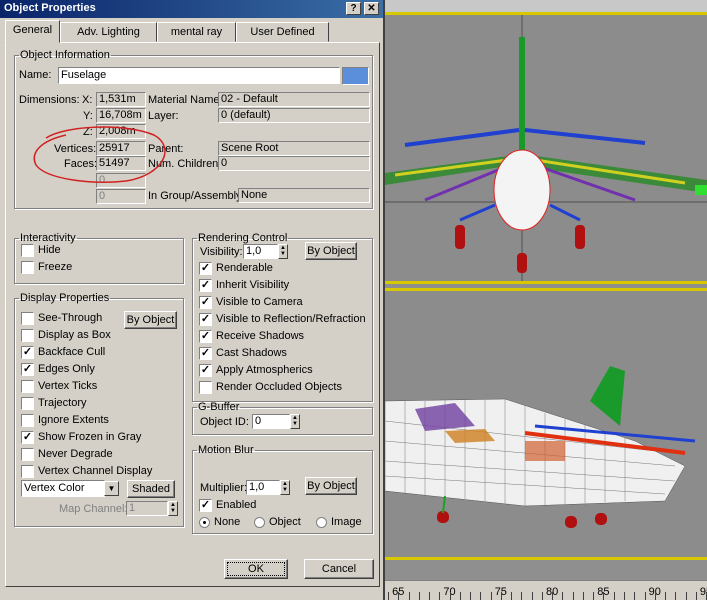 This screenshot has width=707, height=600. What do you see at coordinates (32, 31) in the screenshot?
I see `tab-general: General` at bounding box center [32, 31].